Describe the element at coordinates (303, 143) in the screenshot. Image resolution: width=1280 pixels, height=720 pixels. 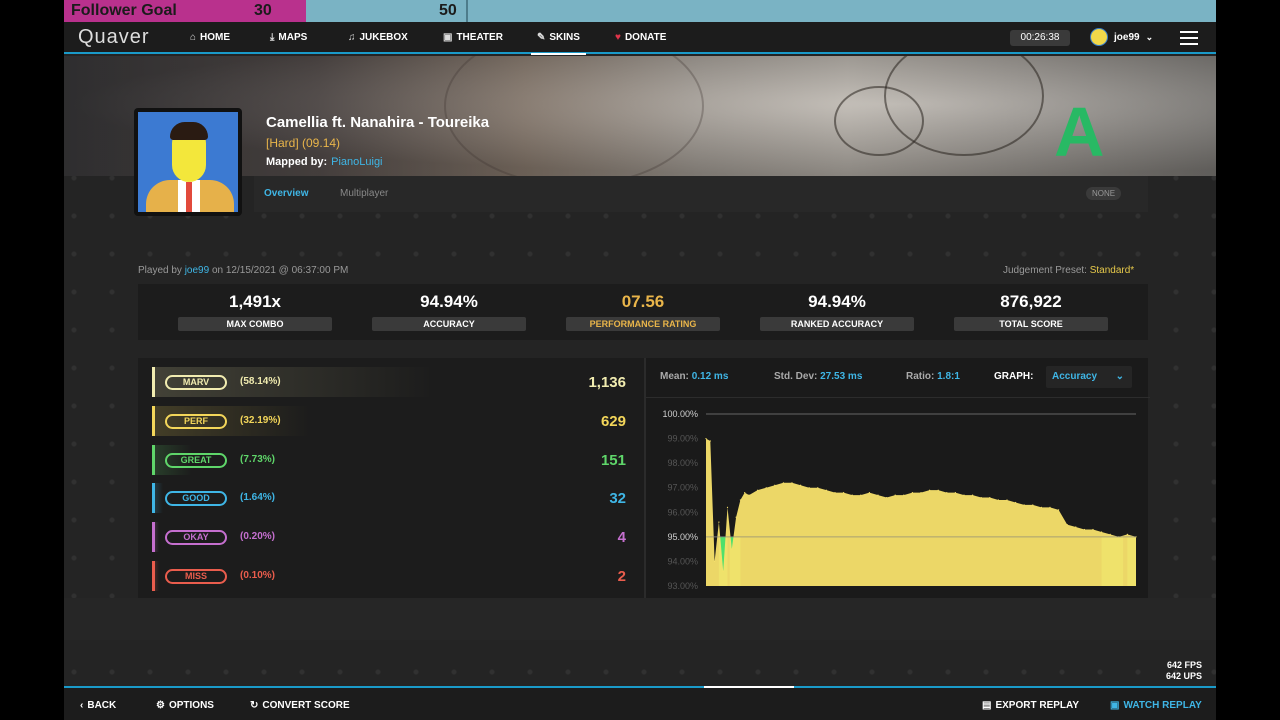
I see `difficulty: [Hard] (09.14)` at that location.